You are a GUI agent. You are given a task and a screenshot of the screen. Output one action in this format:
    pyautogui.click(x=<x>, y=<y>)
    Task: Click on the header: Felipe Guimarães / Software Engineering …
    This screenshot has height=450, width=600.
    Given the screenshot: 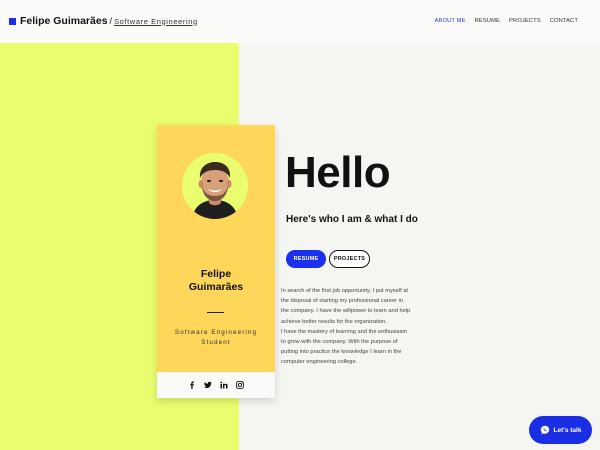 What is the action you would take?
    pyautogui.click(x=300, y=21)
    